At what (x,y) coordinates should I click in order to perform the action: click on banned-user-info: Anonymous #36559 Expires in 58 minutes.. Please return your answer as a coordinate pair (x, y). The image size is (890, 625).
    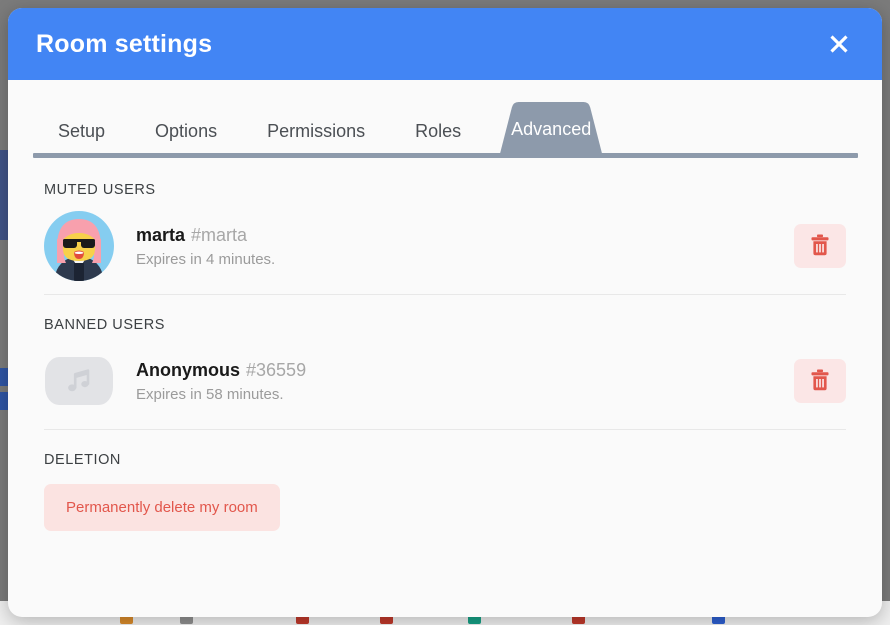
    Looking at the image, I should click on (465, 381).